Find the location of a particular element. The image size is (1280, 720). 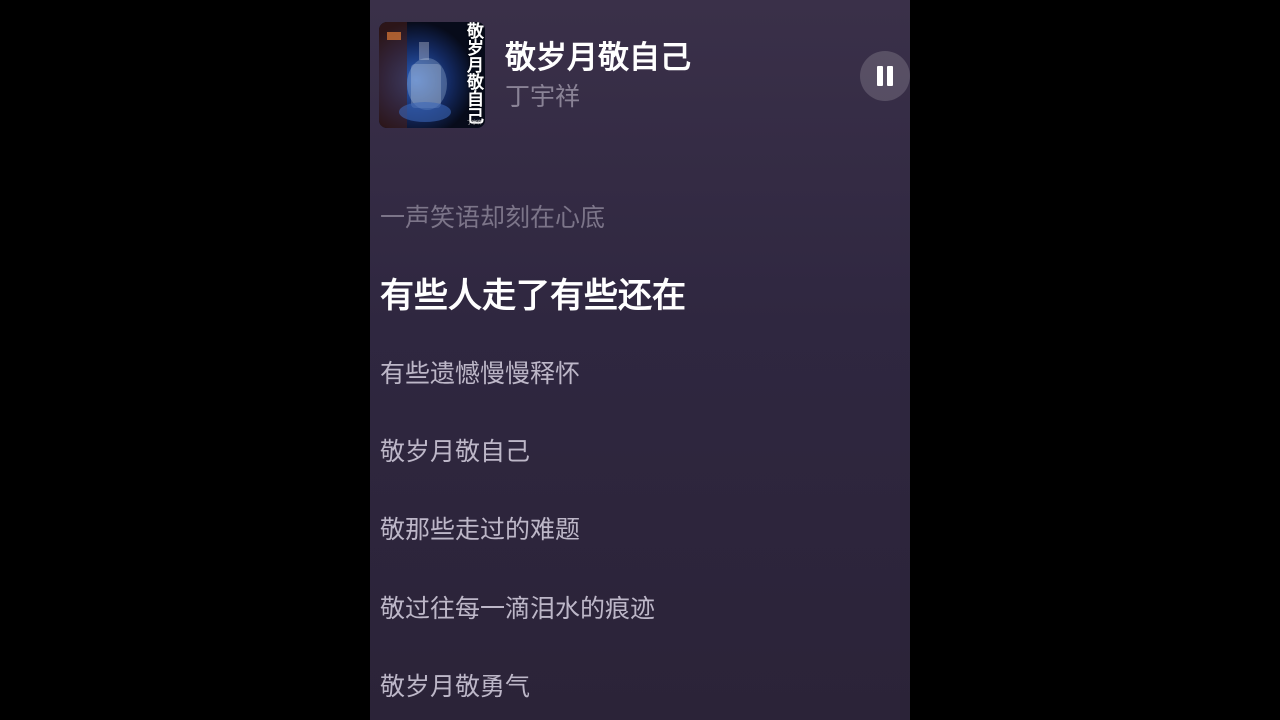

lyric-line: 敬岁月敬勇气 is located at coordinates (455, 687).